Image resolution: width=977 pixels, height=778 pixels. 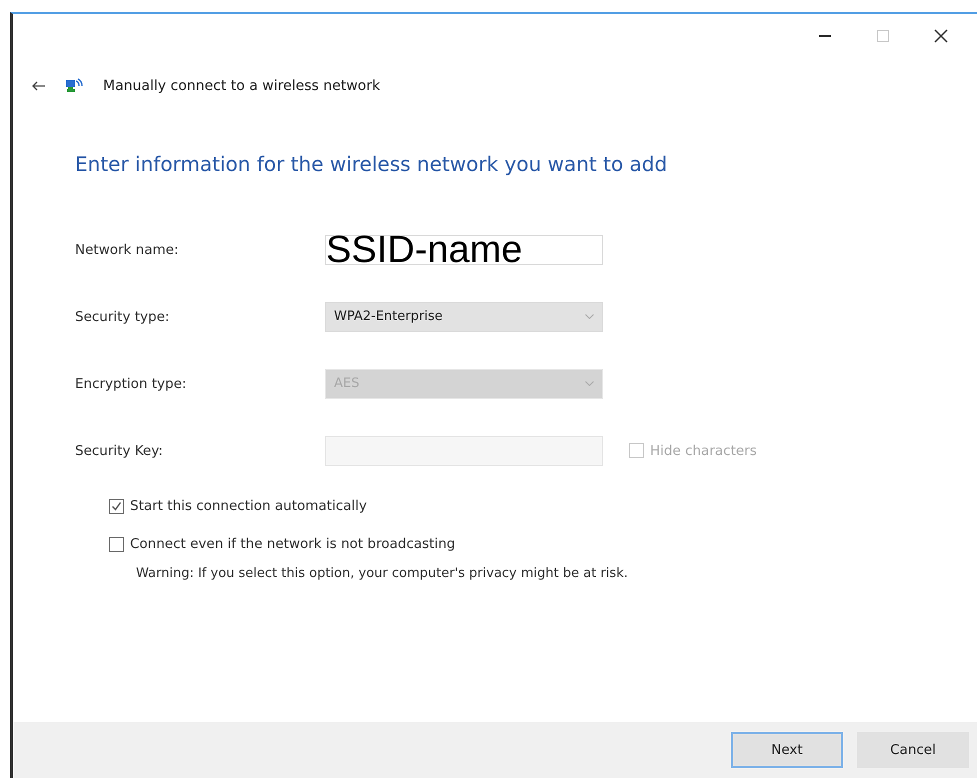 I want to click on dropdown-field: WPA2-Enterprise, so click(x=464, y=317).